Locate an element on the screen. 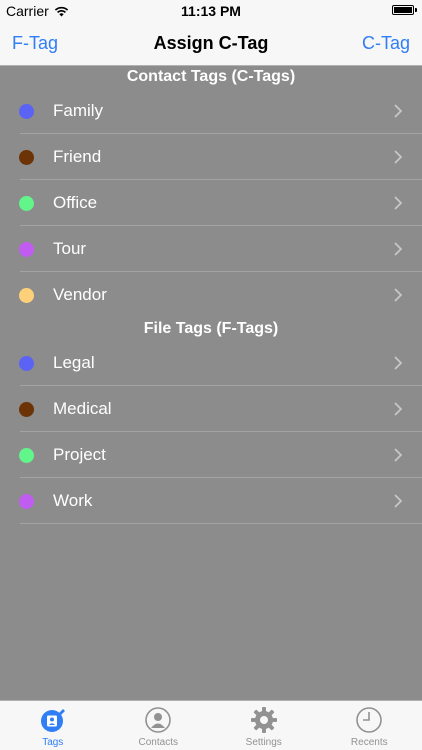 The height and width of the screenshot is (750, 422). tag-label: Work is located at coordinates (73, 500).